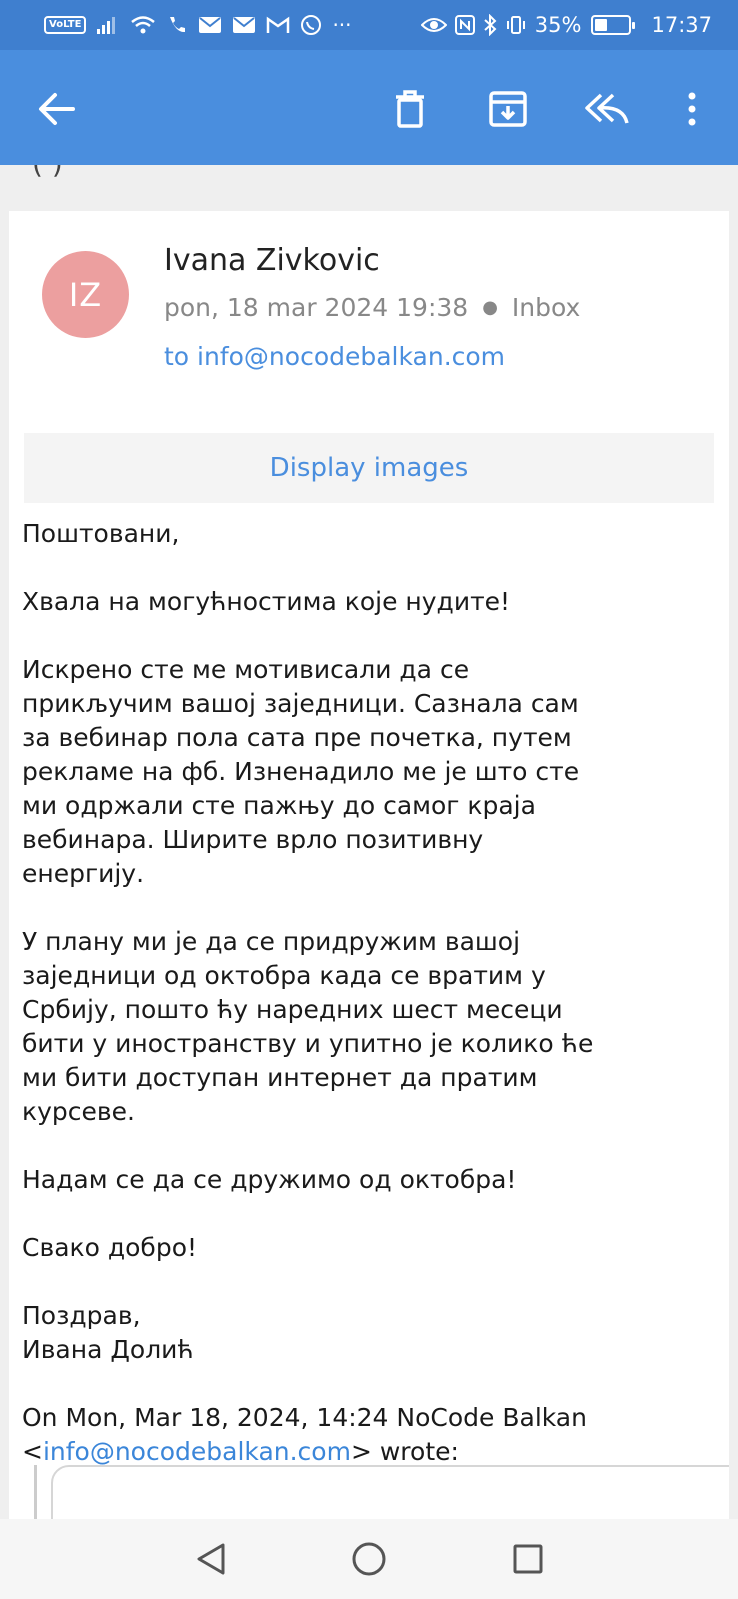  What do you see at coordinates (601, 25) in the screenshot?
I see `battery-fill` at bounding box center [601, 25].